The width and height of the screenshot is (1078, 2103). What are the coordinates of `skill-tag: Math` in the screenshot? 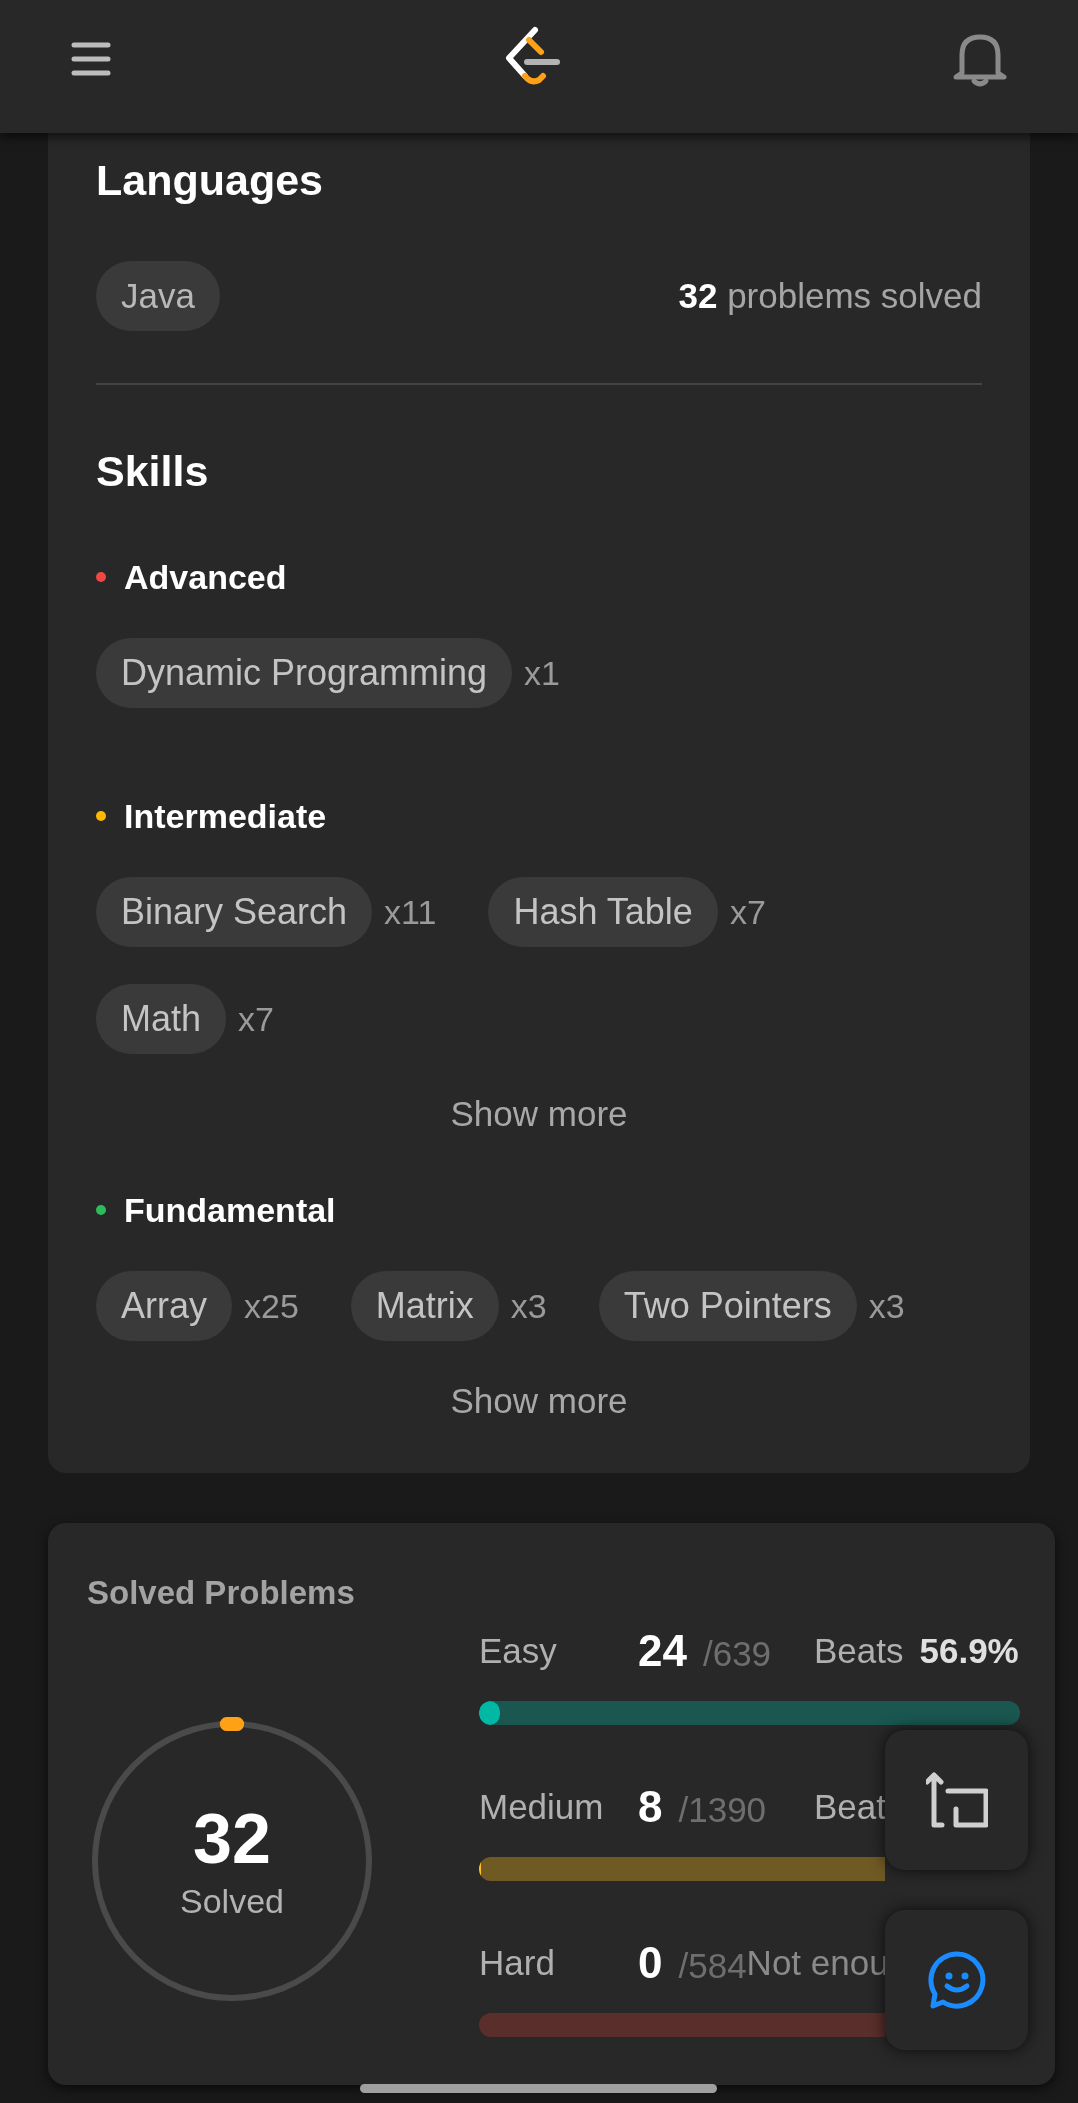 It's located at (161, 1019).